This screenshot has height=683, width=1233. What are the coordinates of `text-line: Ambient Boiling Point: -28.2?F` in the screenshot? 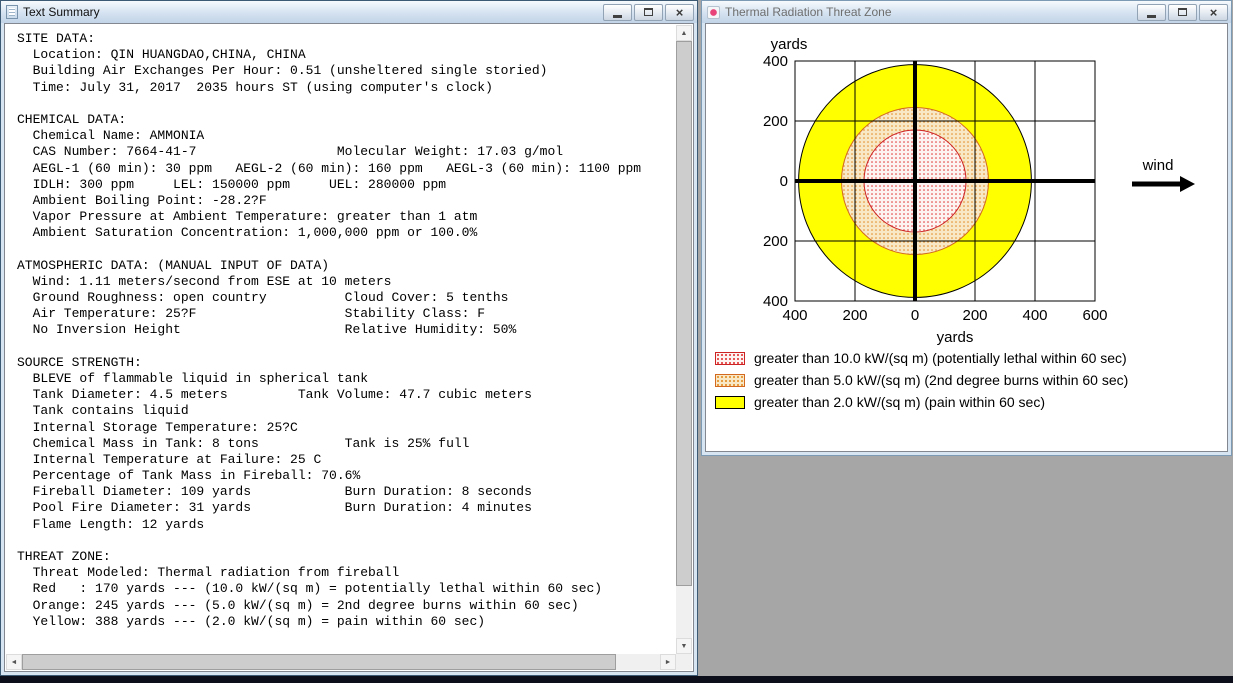 It's located at (142, 200).